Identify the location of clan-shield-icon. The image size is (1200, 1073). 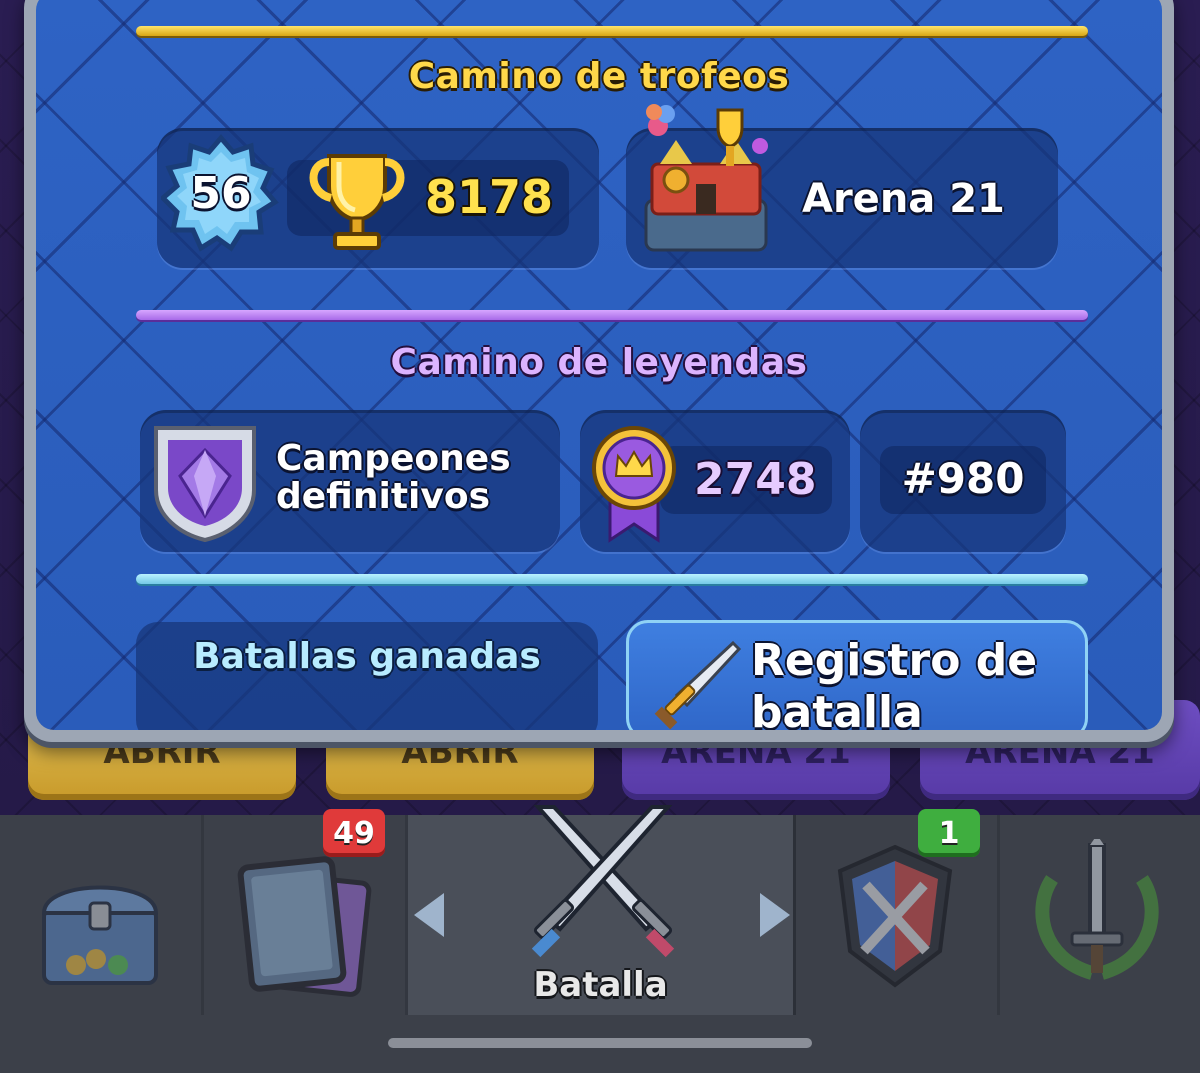
(895, 916).